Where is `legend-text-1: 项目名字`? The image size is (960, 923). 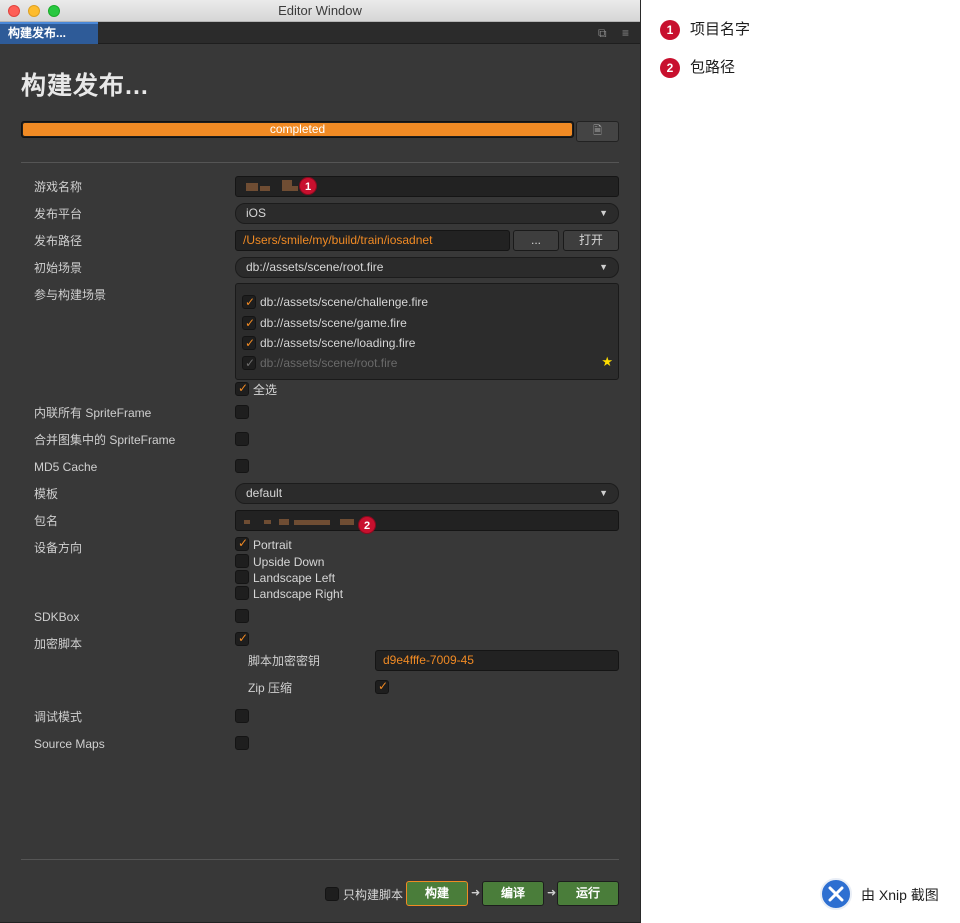 legend-text-1: 项目名字 is located at coordinates (720, 29).